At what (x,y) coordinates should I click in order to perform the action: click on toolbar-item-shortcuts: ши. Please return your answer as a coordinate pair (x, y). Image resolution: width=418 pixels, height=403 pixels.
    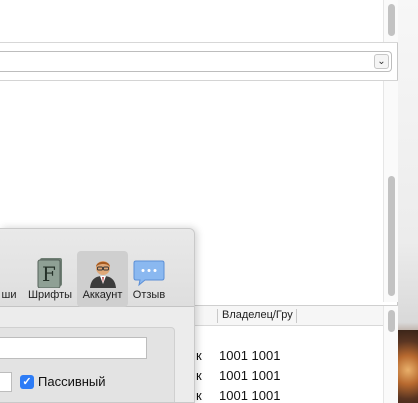
    Looking at the image, I should click on (12, 279).